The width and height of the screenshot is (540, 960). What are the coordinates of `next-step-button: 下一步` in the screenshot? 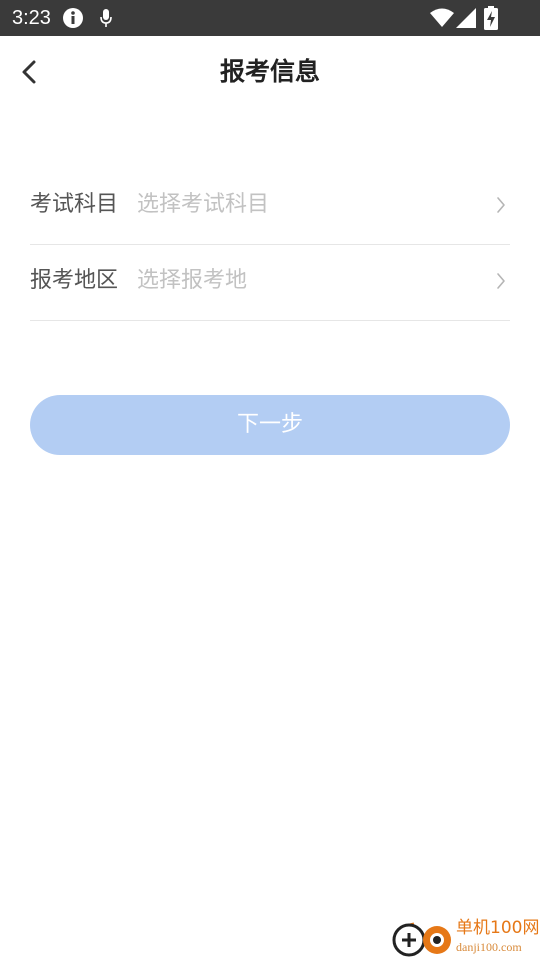 It's located at (270, 425).